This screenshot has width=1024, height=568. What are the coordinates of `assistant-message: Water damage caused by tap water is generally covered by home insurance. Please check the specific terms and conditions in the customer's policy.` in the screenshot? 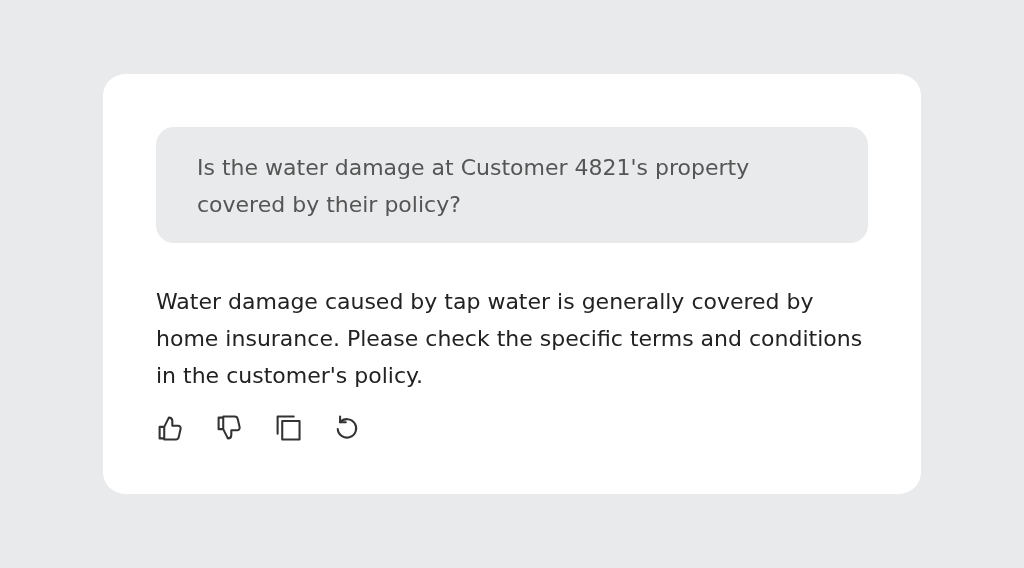 It's located at (510, 339).